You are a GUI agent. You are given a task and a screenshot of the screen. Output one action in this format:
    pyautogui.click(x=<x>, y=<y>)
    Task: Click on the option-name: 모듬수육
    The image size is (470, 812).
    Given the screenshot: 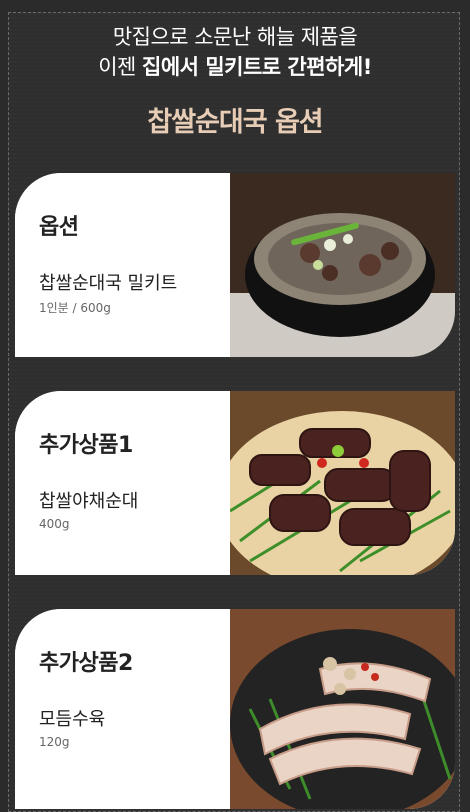 What is the action you would take?
    pyautogui.click(x=72, y=719)
    